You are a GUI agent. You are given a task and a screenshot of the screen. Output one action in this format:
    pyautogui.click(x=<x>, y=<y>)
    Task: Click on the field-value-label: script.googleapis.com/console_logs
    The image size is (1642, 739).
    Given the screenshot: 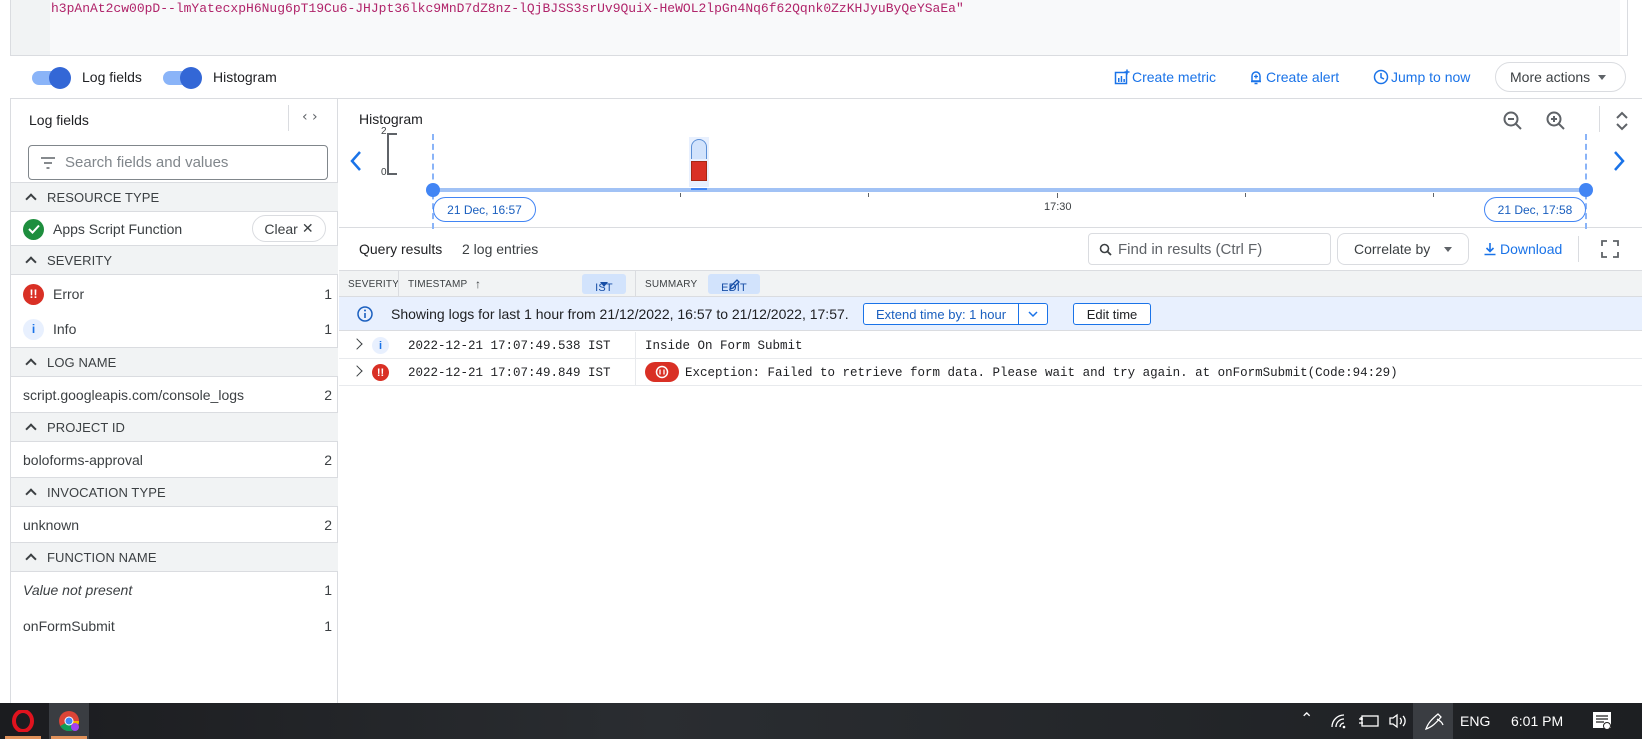 What is the action you would take?
    pyautogui.click(x=134, y=395)
    